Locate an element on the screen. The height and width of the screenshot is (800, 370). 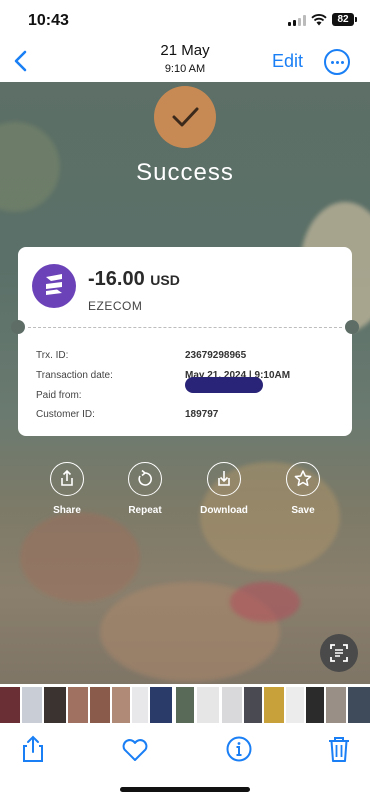
more-options-icon is located at coordinates (337, 62).